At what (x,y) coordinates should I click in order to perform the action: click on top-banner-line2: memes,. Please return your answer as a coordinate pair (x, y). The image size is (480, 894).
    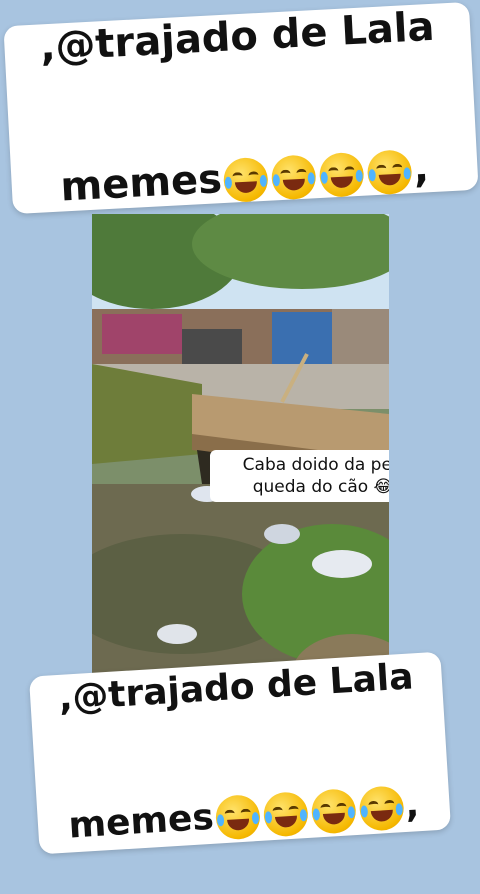
    Looking at the image, I should click on (243, 155).